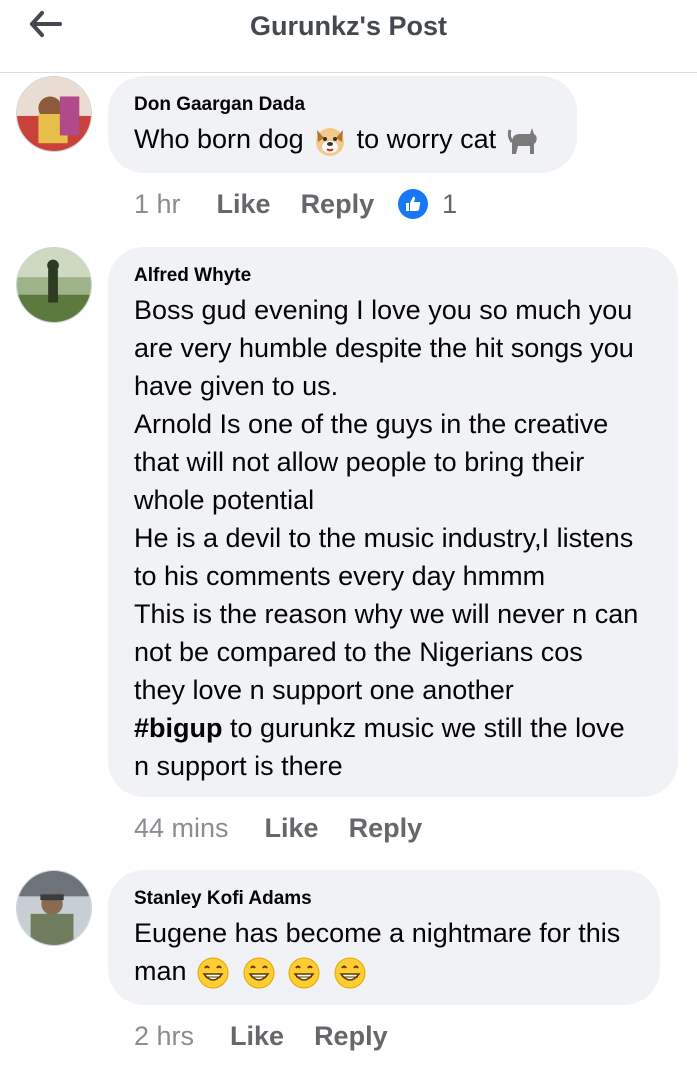  I want to click on comment-line: Boss gud evening I love you so much you, so click(383, 310).